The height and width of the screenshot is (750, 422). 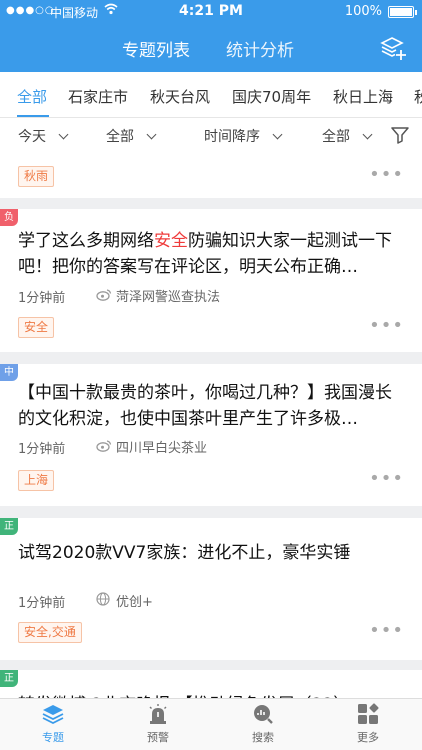 What do you see at coordinates (171, 241) in the screenshot?
I see `title-keyword-highlight: 安全` at bounding box center [171, 241].